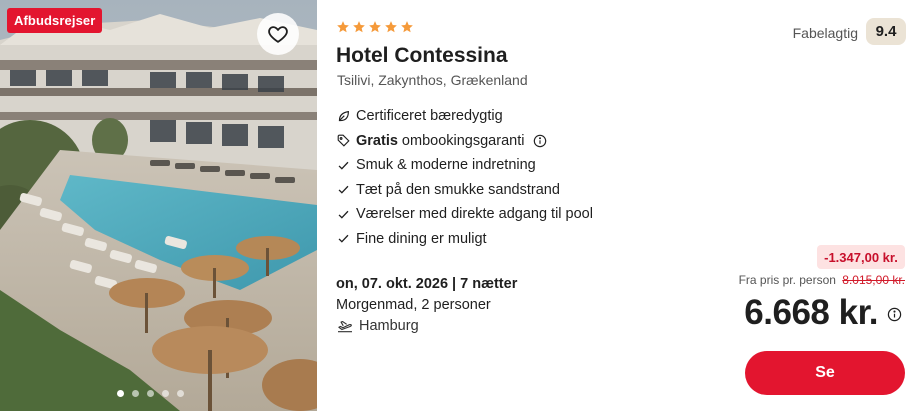 Image resolution: width=920 pixels, height=411 pixels. I want to click on feature-bold-text: Gratis, so click(377, 140).